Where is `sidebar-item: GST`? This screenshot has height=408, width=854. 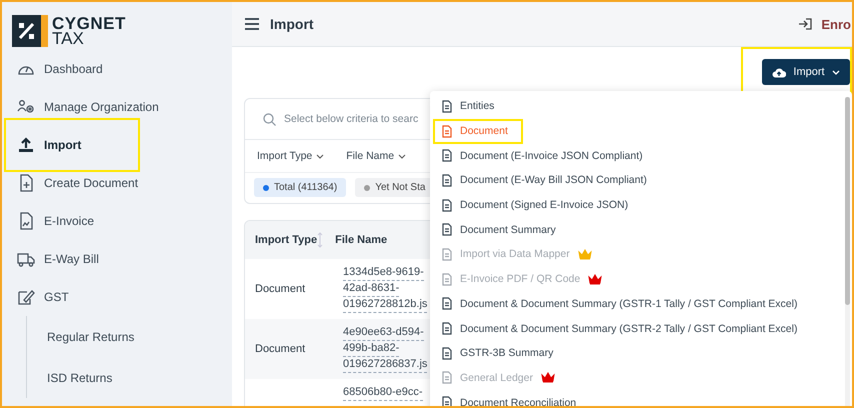 sidebar-item: GST is located at coordinates (117, 297).